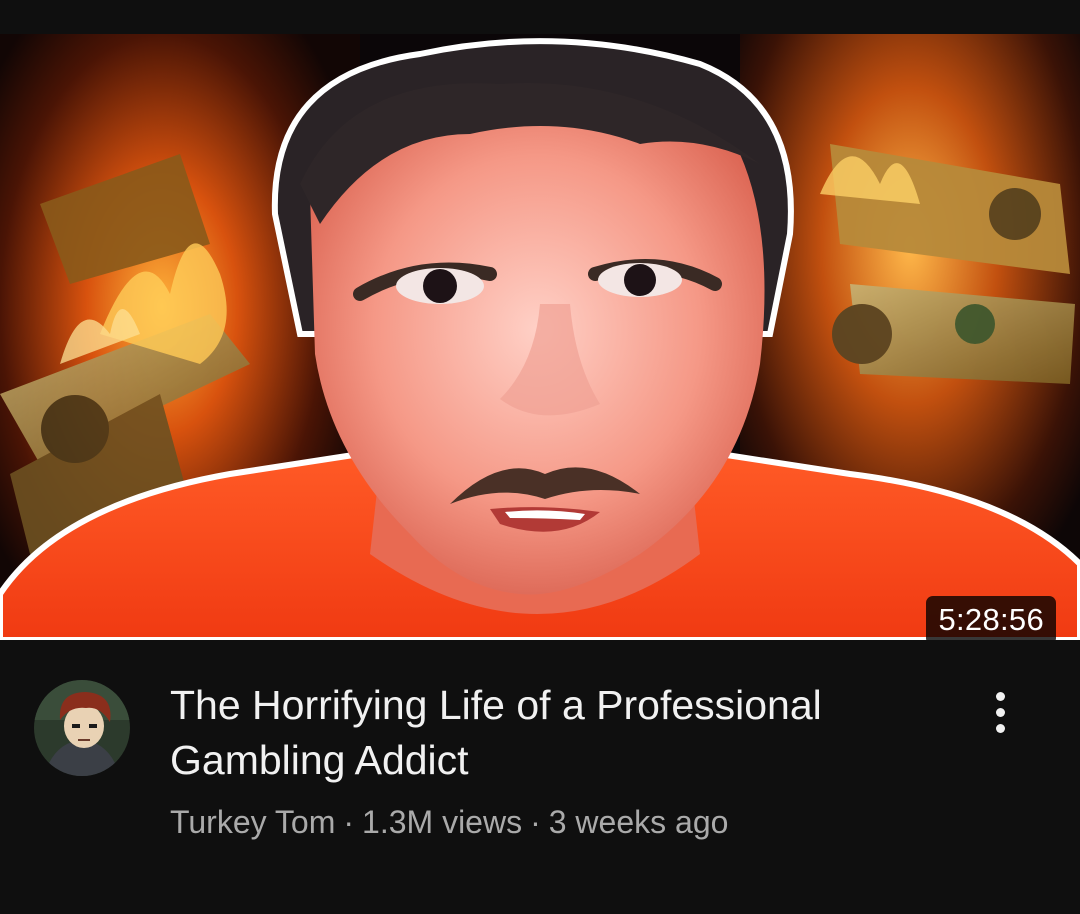 The image size is (1080, 914). Describe the element at coordinates (540, 17) in the screenshot. I see `top-bar` at that location.